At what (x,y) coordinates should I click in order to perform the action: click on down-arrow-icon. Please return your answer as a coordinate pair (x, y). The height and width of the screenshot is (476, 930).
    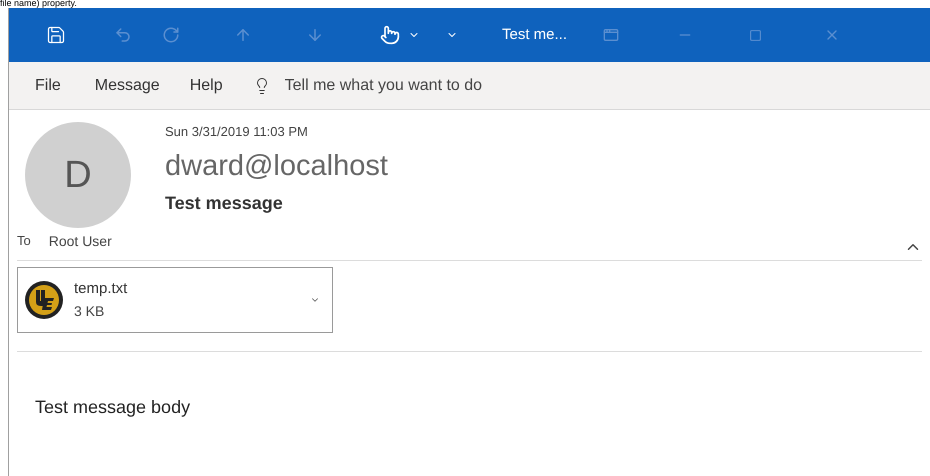
    Looking at the image, I should click on (315, 35).